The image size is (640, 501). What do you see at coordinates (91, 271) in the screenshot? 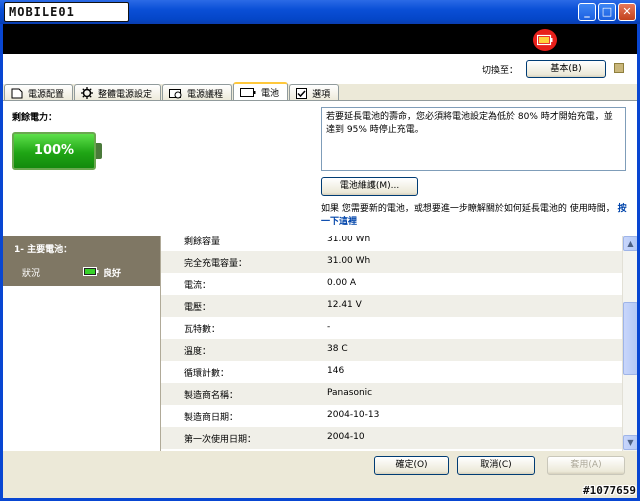
I see `battery-good-icon` at bounding box center [91, 271].